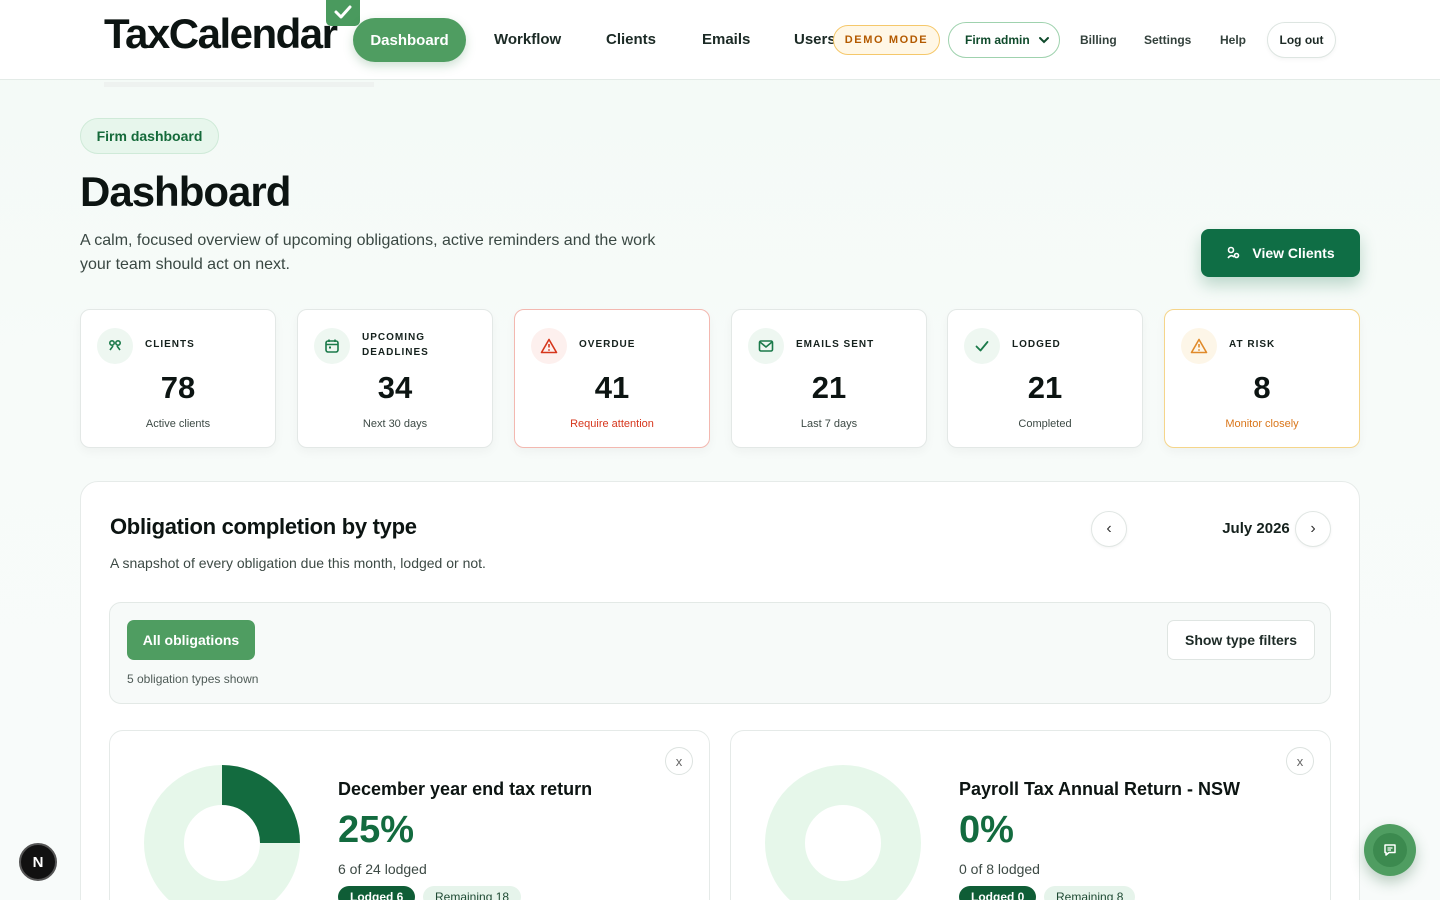  I want to click on view-clients-label: View Clients, so click(1293, 253).